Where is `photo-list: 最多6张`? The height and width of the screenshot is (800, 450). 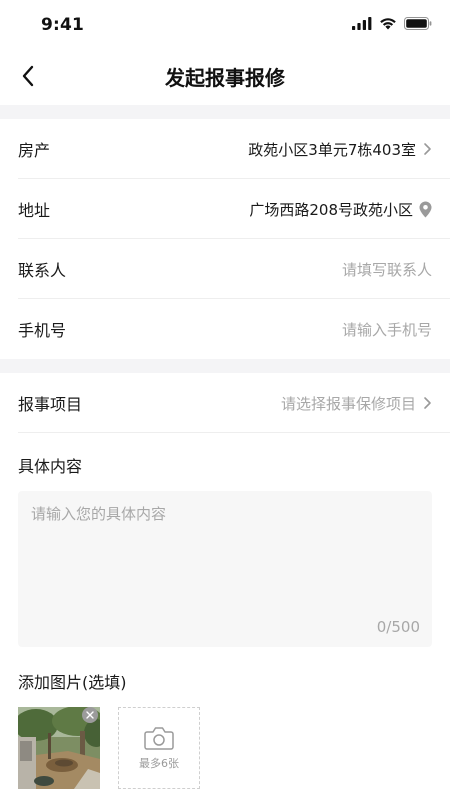 photo-list: 最多6张 is located at coordinates (225, 741).